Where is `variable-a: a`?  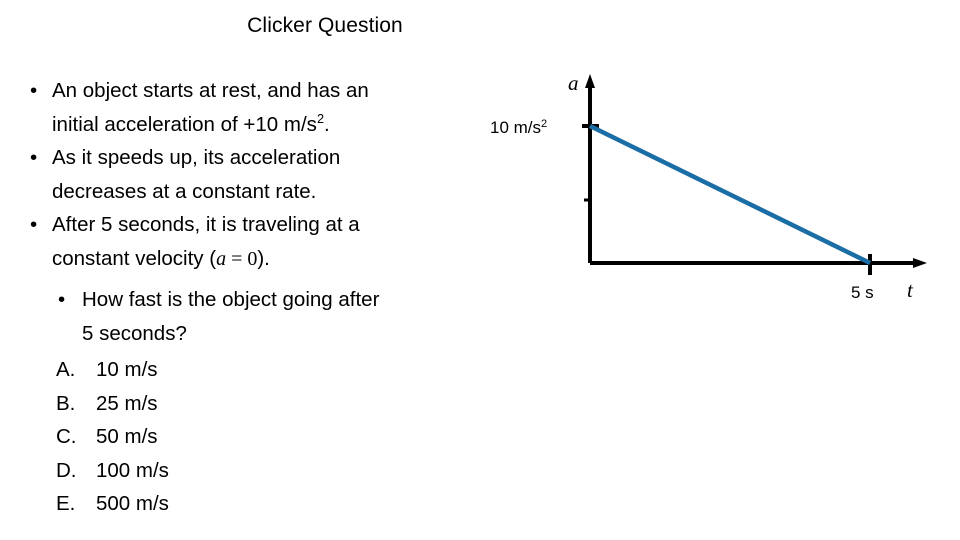 variable-a: a is located at coordinates (221, 258).